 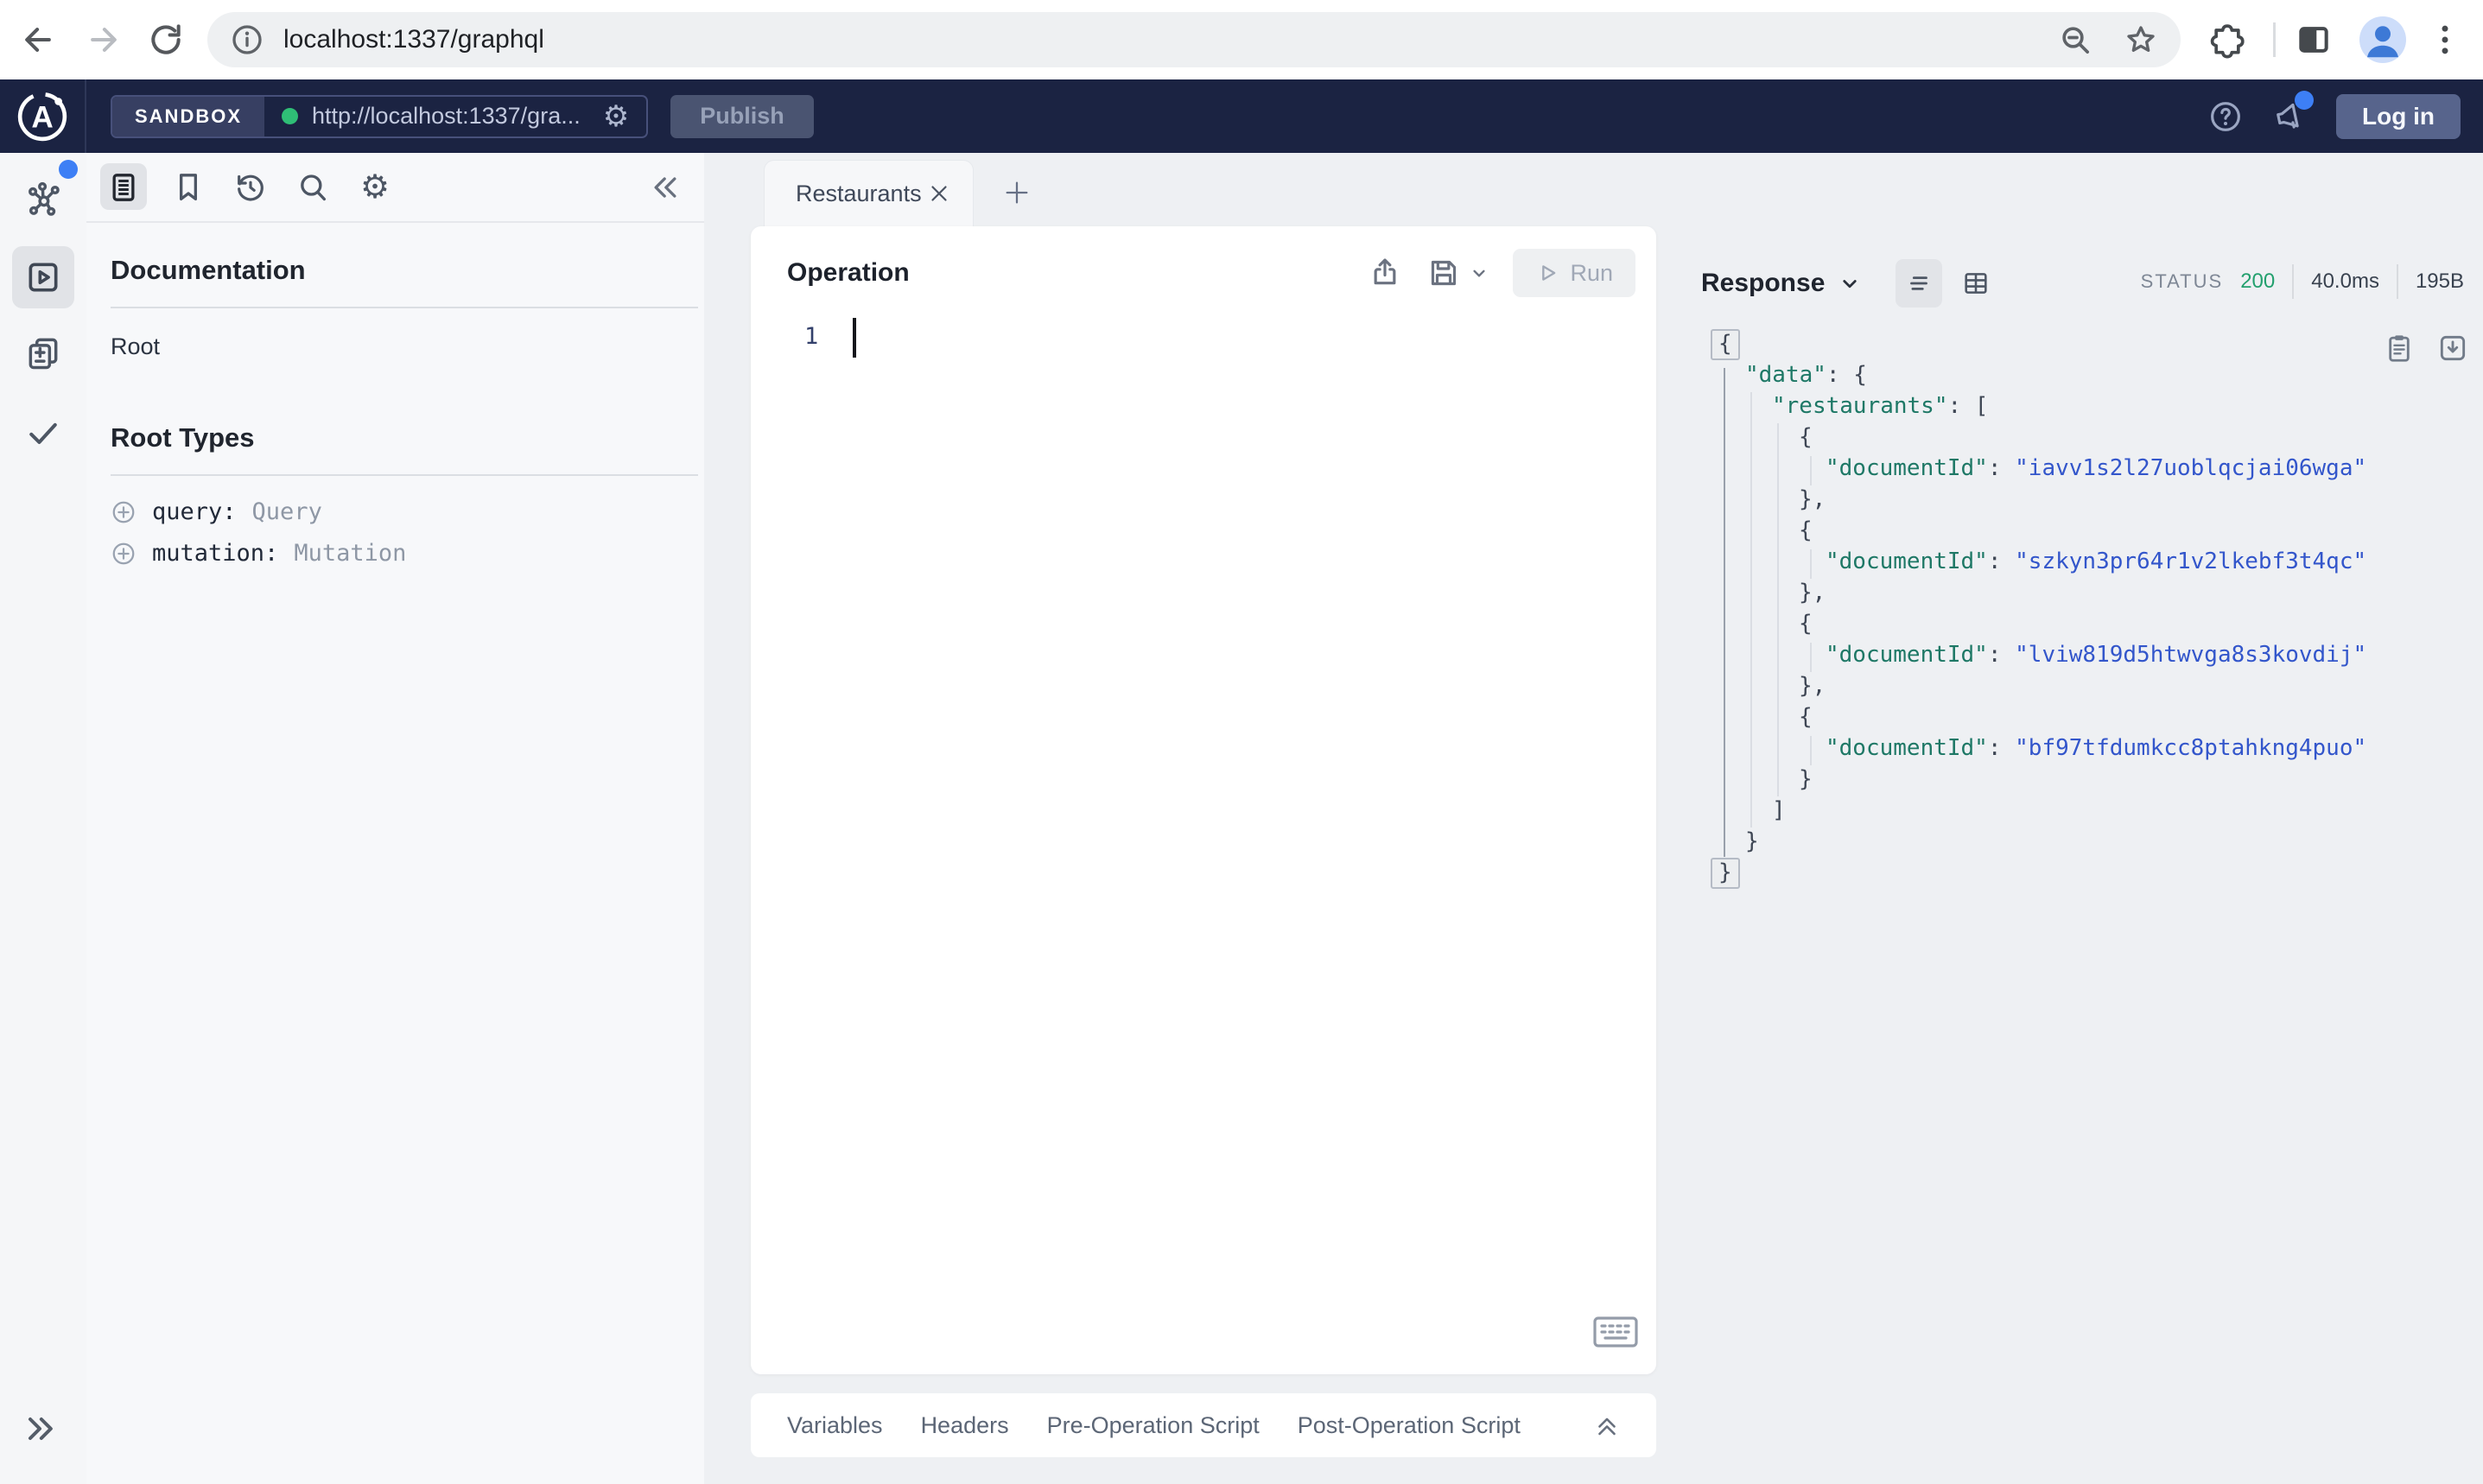 What do you see at coordinates (189, 116) in the screenshot?
I see `sandbox-label: SANDBOX` at bounding box center [189, 116].